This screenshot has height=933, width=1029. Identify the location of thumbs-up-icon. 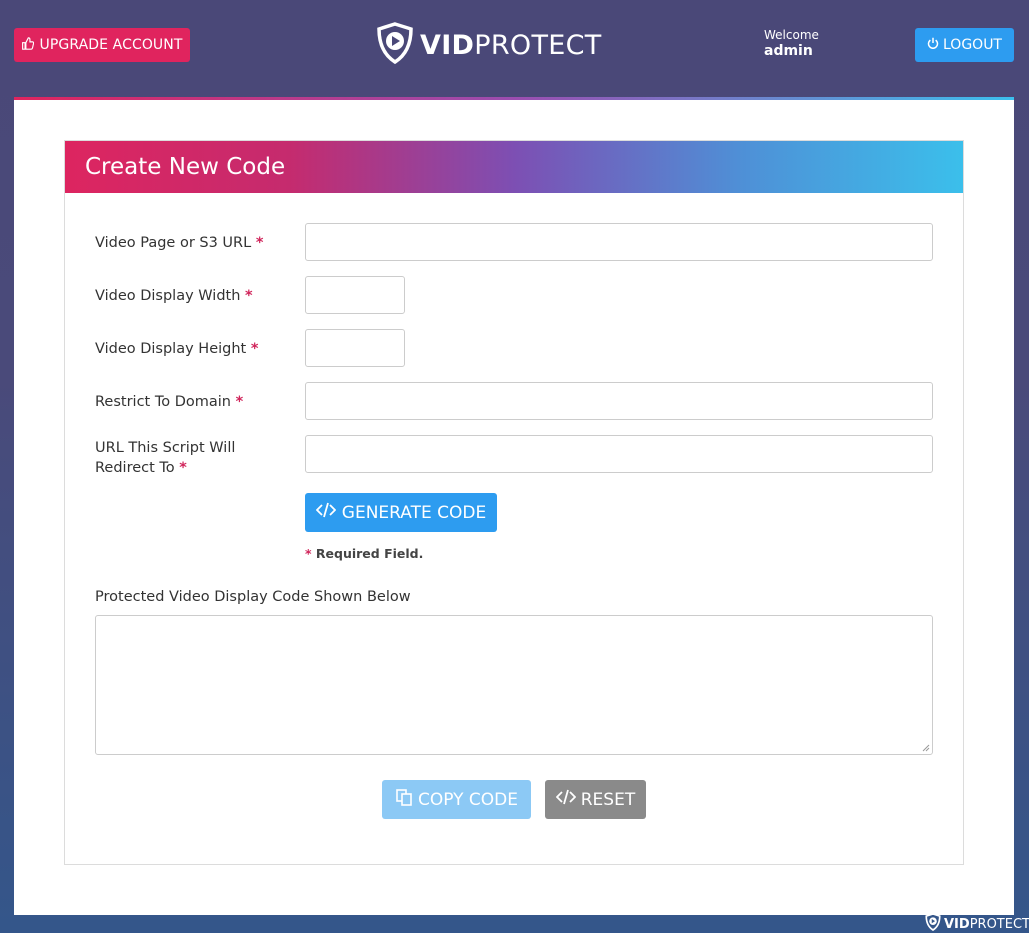
(28, 45).